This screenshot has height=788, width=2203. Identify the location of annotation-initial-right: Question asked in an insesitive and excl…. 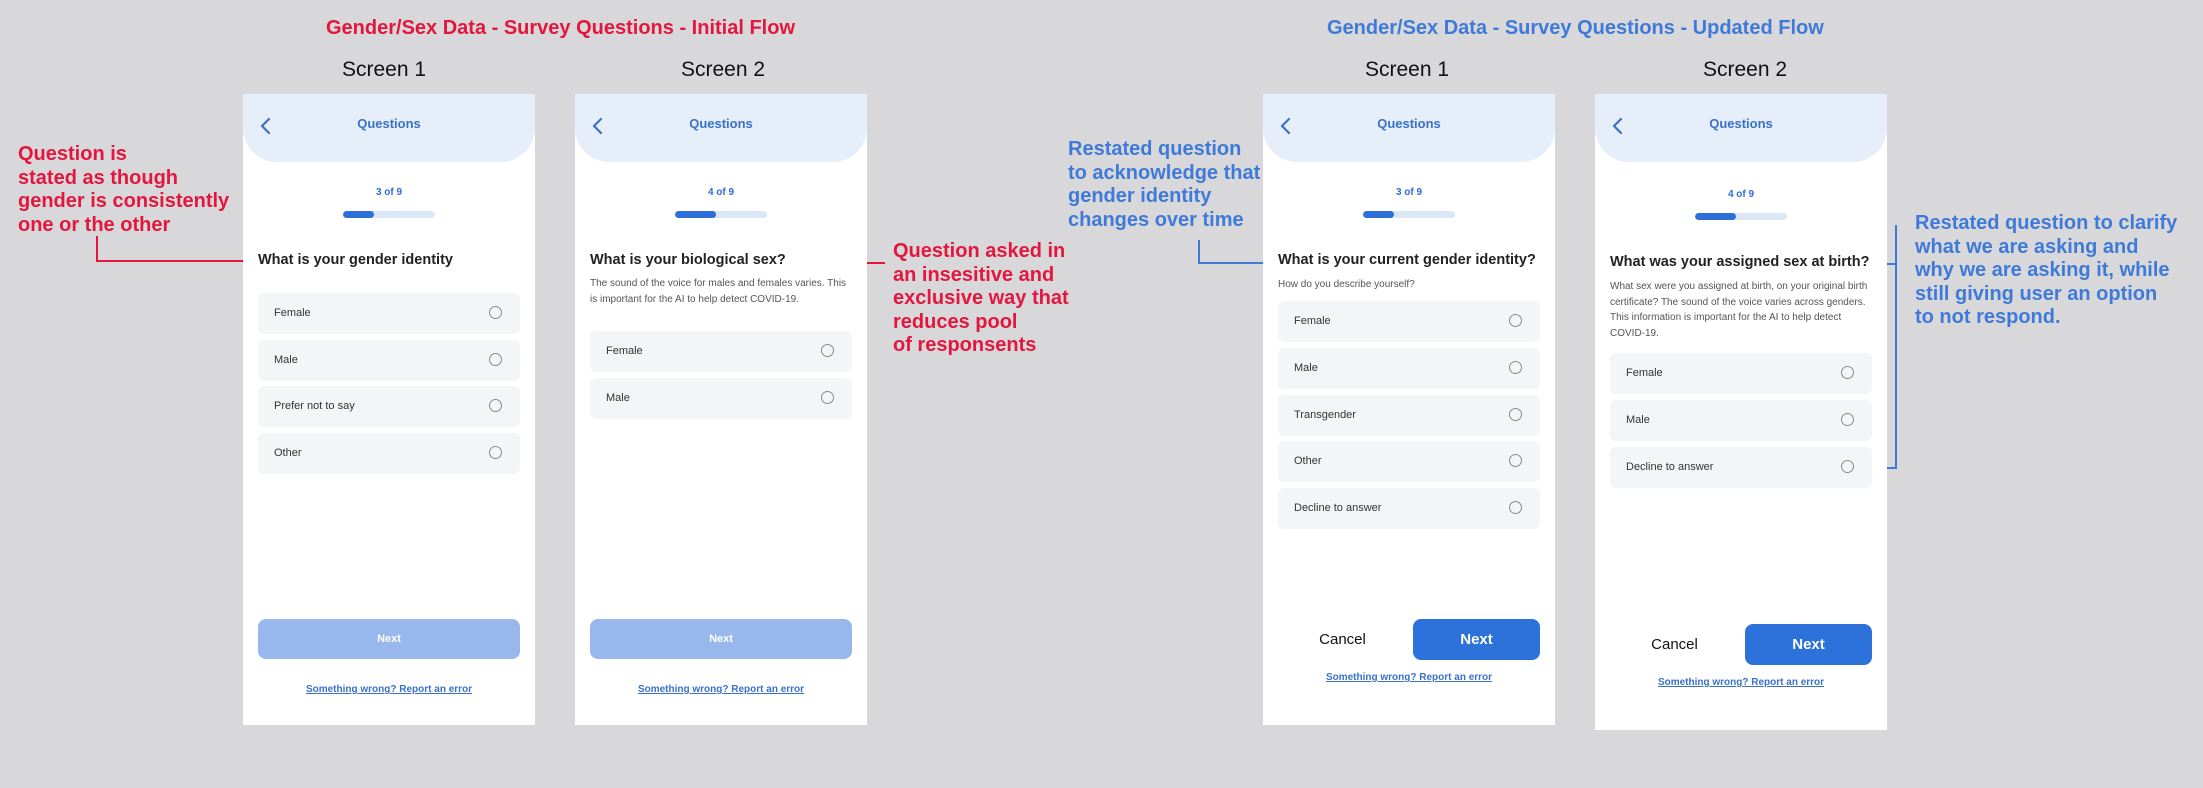
(981, 298).